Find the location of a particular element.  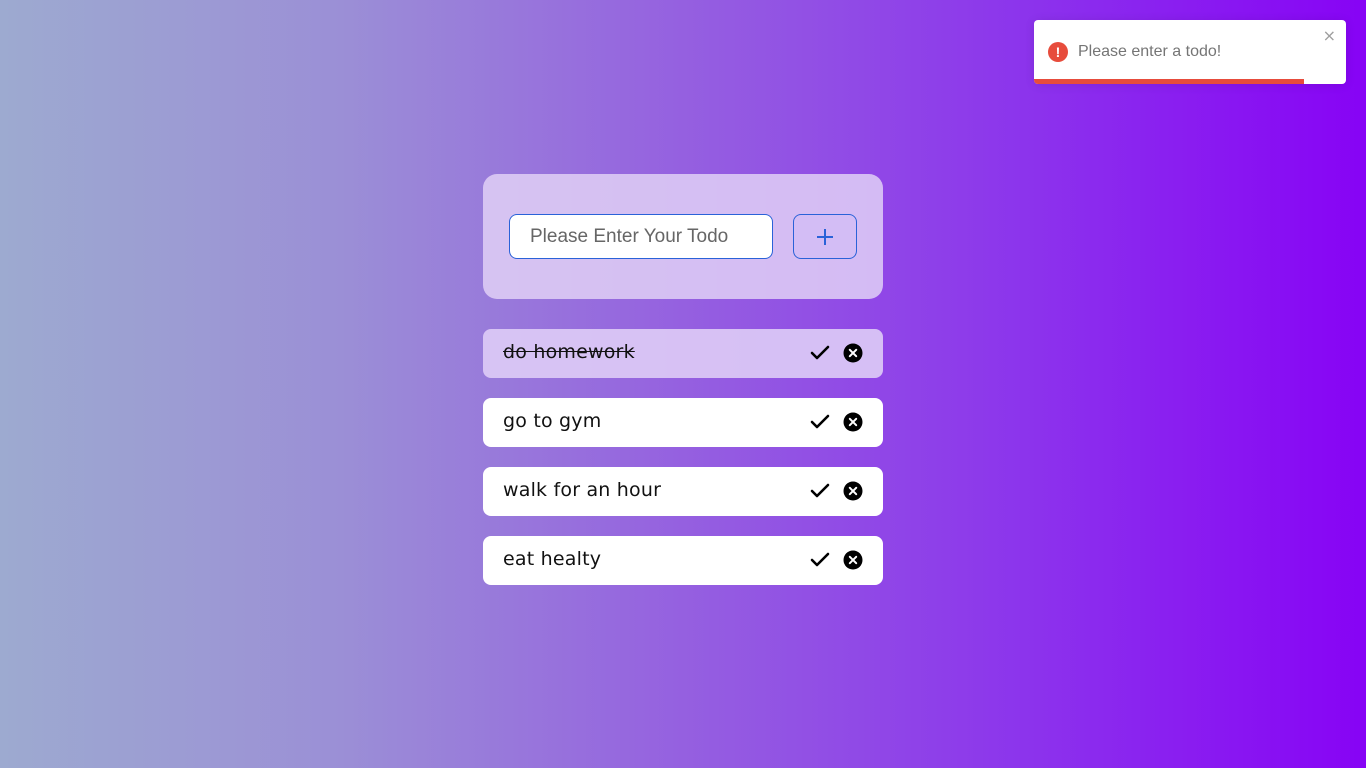

todo-text: go to gym is located at coordinates (552, 421).